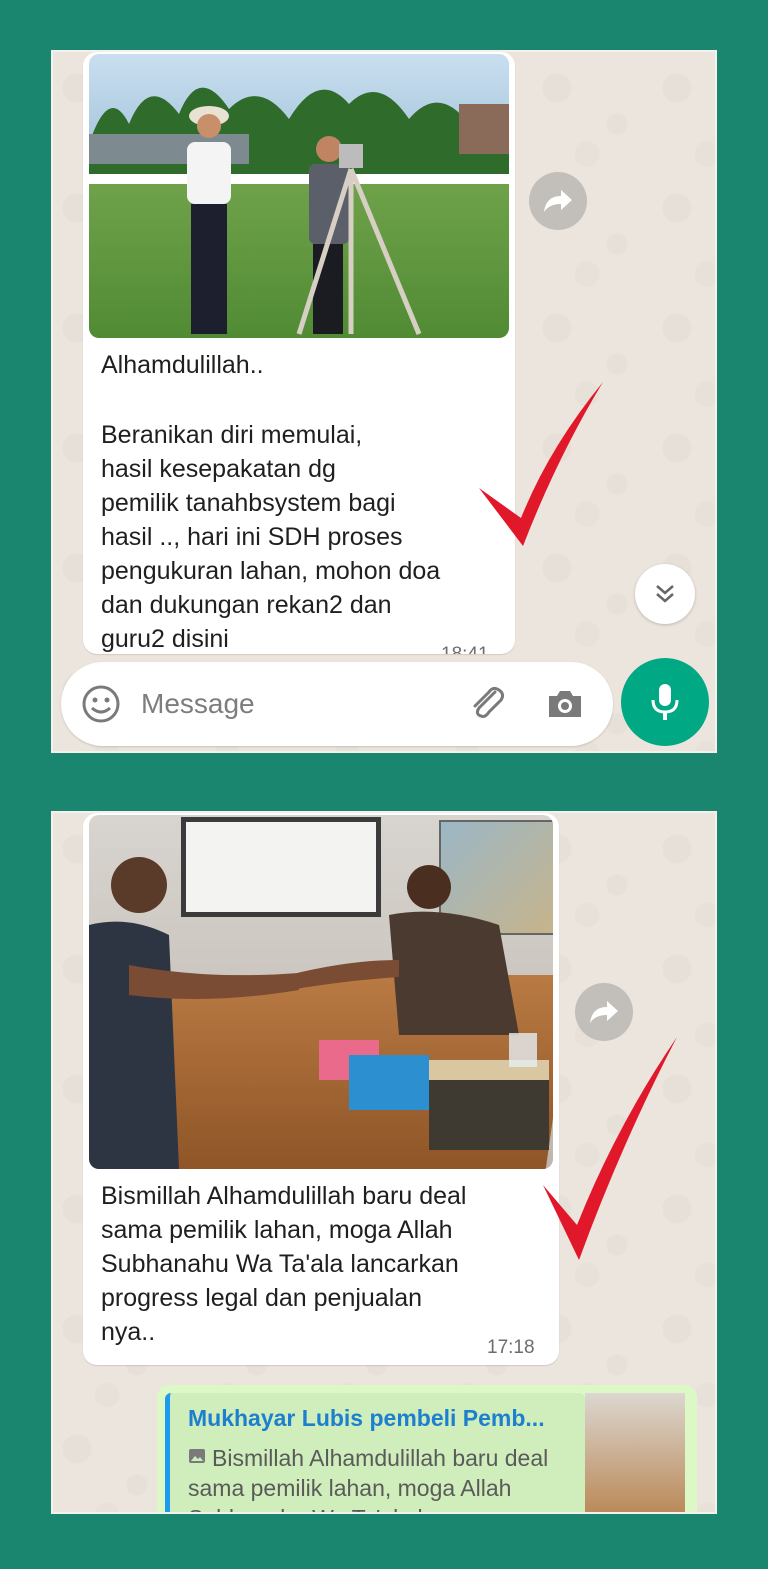 The height and width of the screenshot is (1569, 768). What do you see at coordinates (209, 220) in the screenshot?
I see `person-standing` at bounding box center [209, 220].